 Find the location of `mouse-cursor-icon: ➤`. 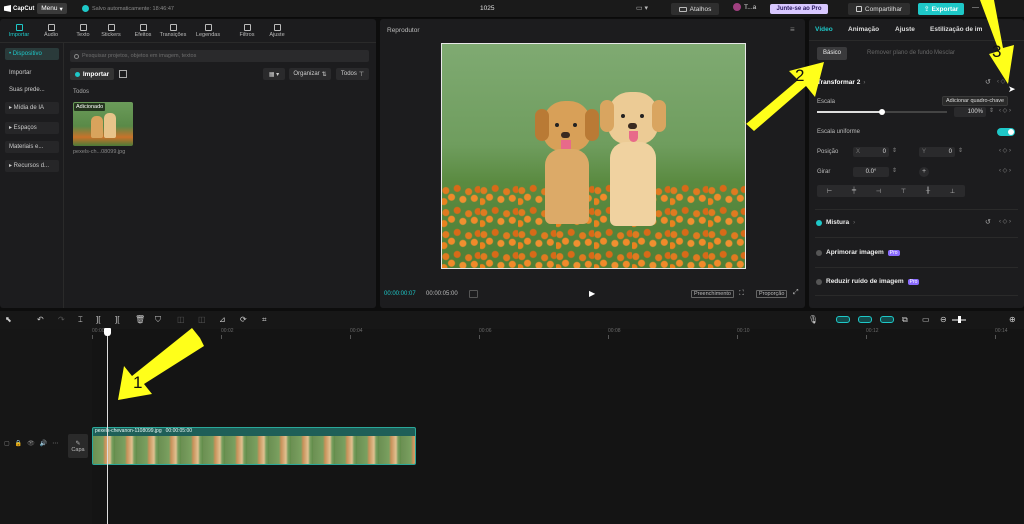

mouse-cursor-icon: ➤ is located at coordinates (1012, 89).